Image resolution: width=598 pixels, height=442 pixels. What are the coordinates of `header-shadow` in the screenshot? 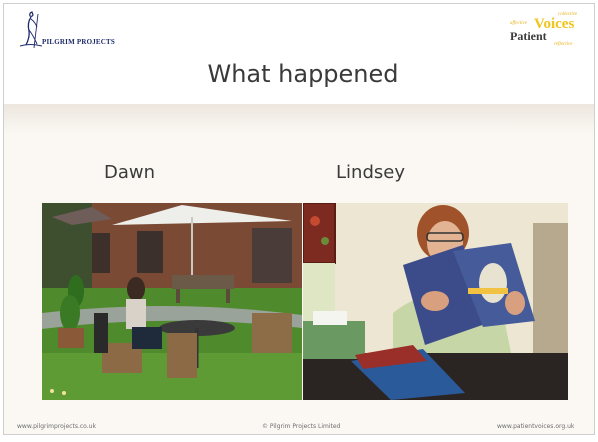 It's located at (299, 119).